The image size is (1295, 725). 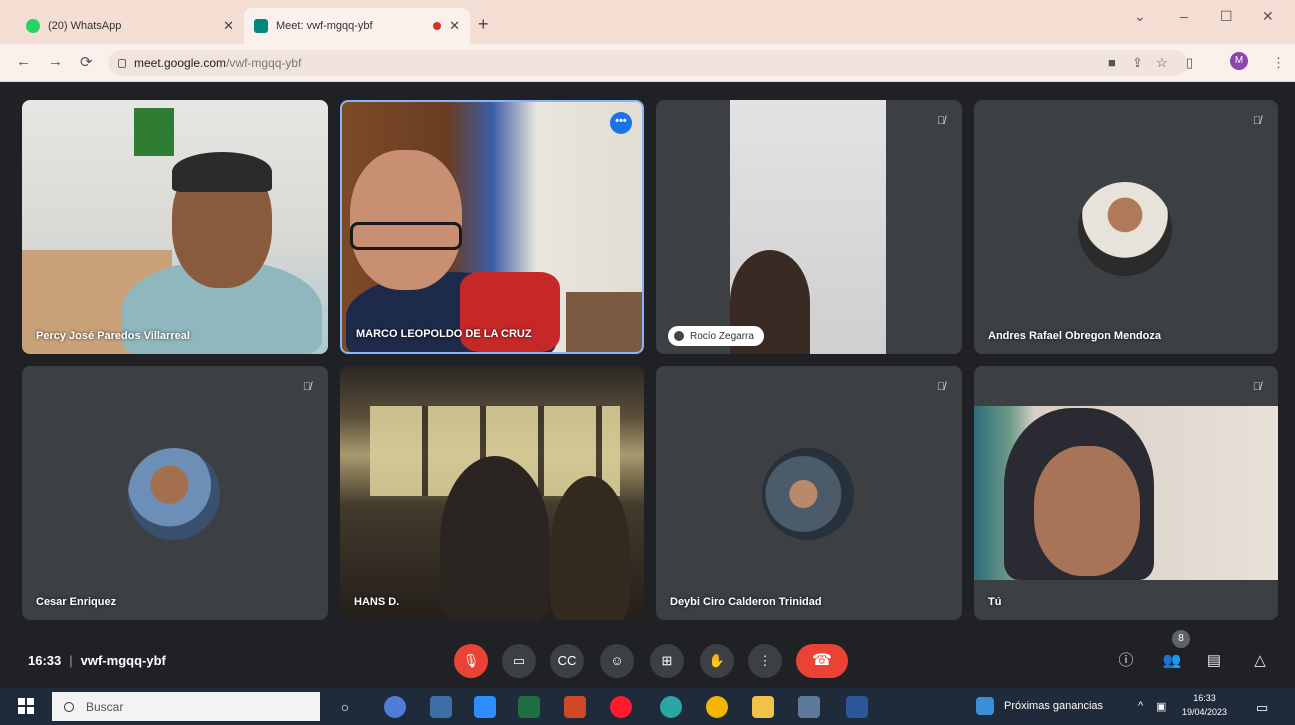 What do you see at coordinates (444, 334) in the screenshot?
I see `participant-name: MARCO LEOPOLDO DE LA CRUZ` at bounding box center [444, 334].